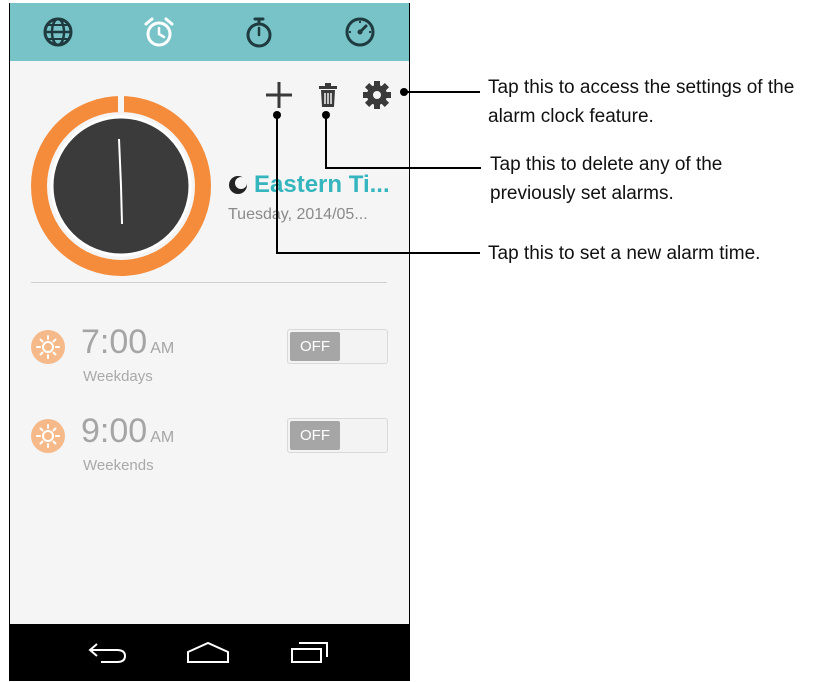 The height and width of the screenshot is (682, 817). I want to click on tab-world-clock, so click(58, 32).